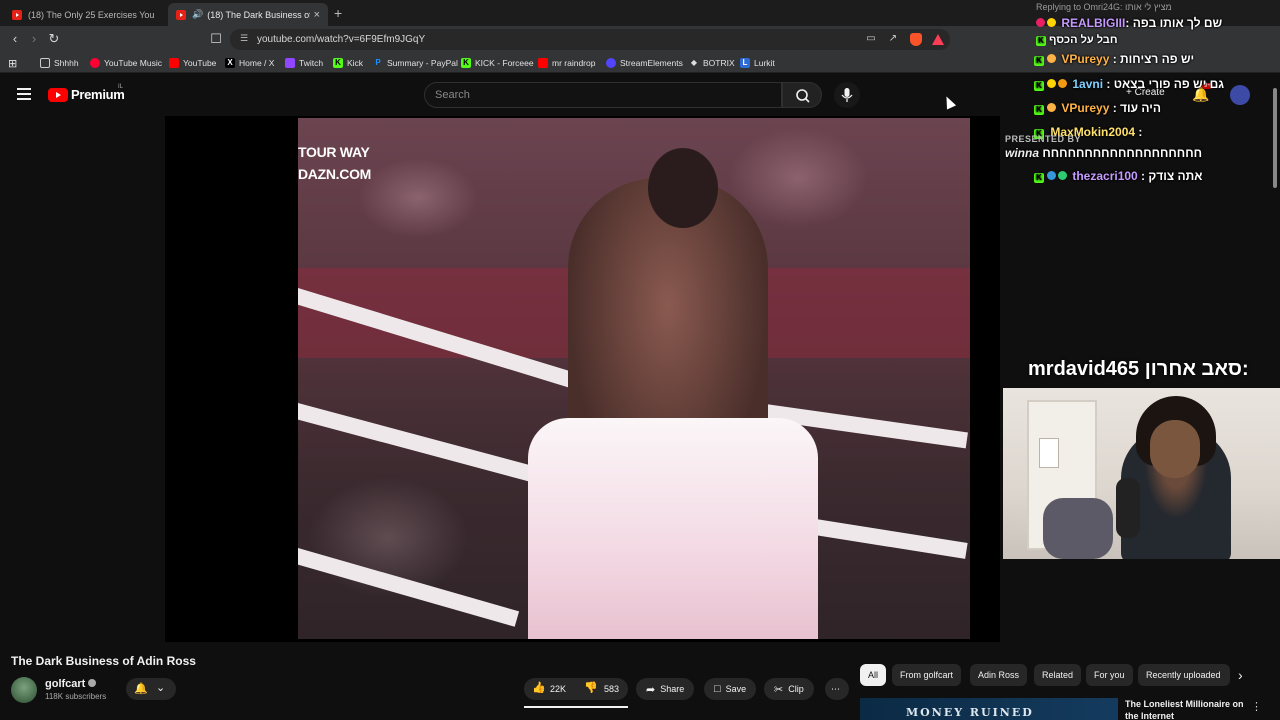 Image resolution: width=1280 pixels, height=720 pixels. Describe the element at coordinates (103, 661) in the screenshot. I see `video-title: The Dark Business of Adin Ross` at that location.